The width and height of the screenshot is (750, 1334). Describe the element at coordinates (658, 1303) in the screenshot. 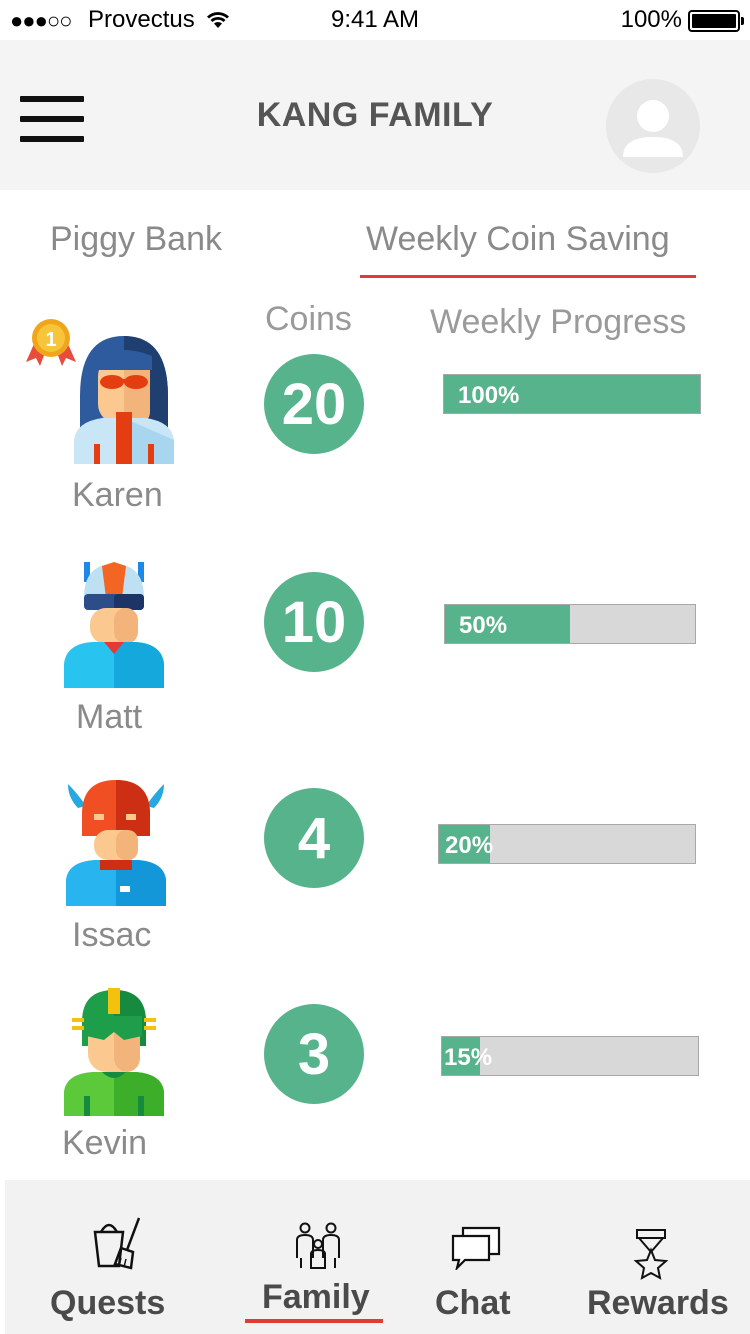

I see `tab-label: Rewards` at that location.